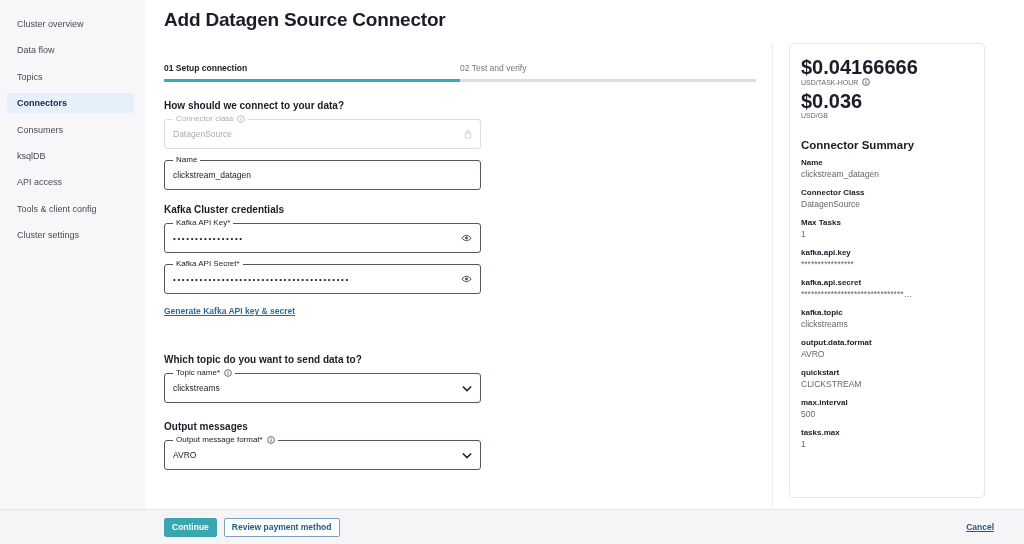 The image size is (1024, 544). I want to click on summary-label: Name, so click(812, 162).